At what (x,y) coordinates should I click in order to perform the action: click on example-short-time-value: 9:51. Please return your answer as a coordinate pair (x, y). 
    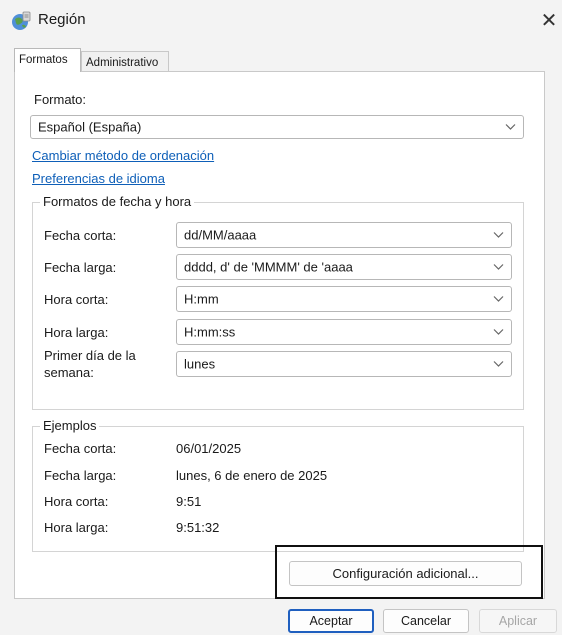
    Looking at the image, I should click on (189, 501).